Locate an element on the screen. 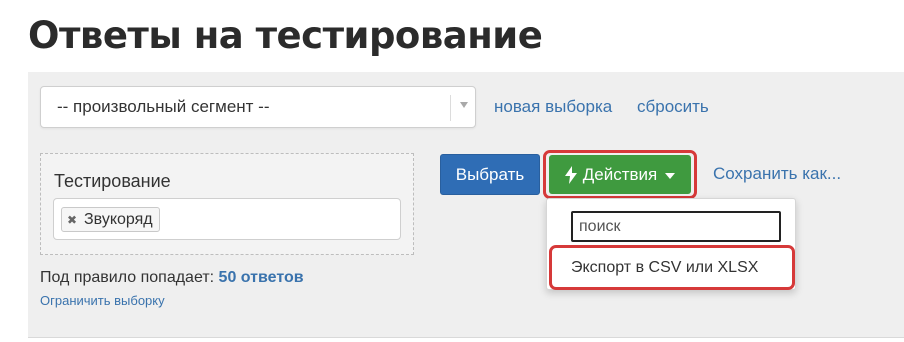 The width and height of the screenshot is (904, 342). new-selection-link: новая выборка is located at coordinates (553, 107).